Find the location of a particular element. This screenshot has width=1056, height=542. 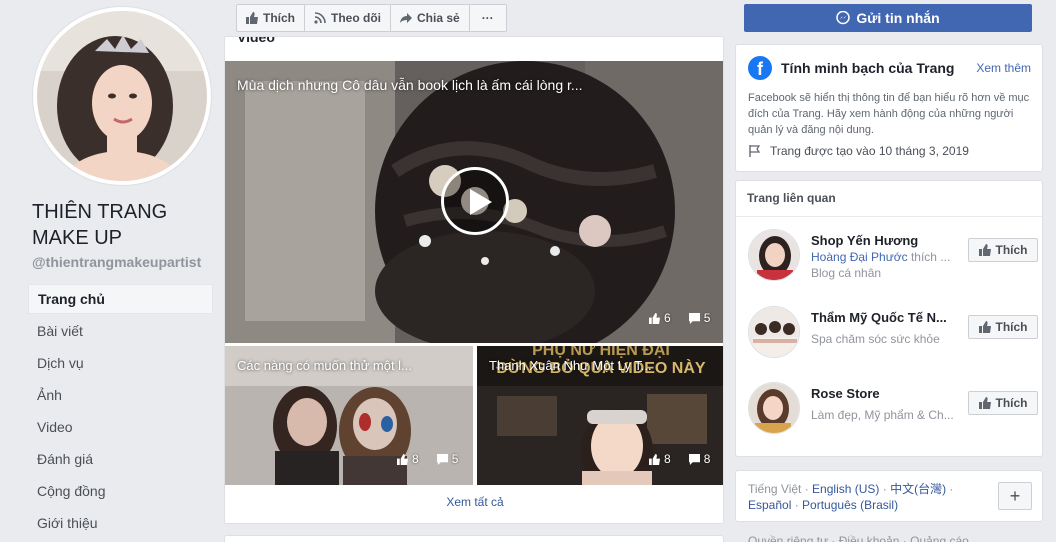

send-message-button: Gửi tin nhắn is located at coordinates (888, 18).